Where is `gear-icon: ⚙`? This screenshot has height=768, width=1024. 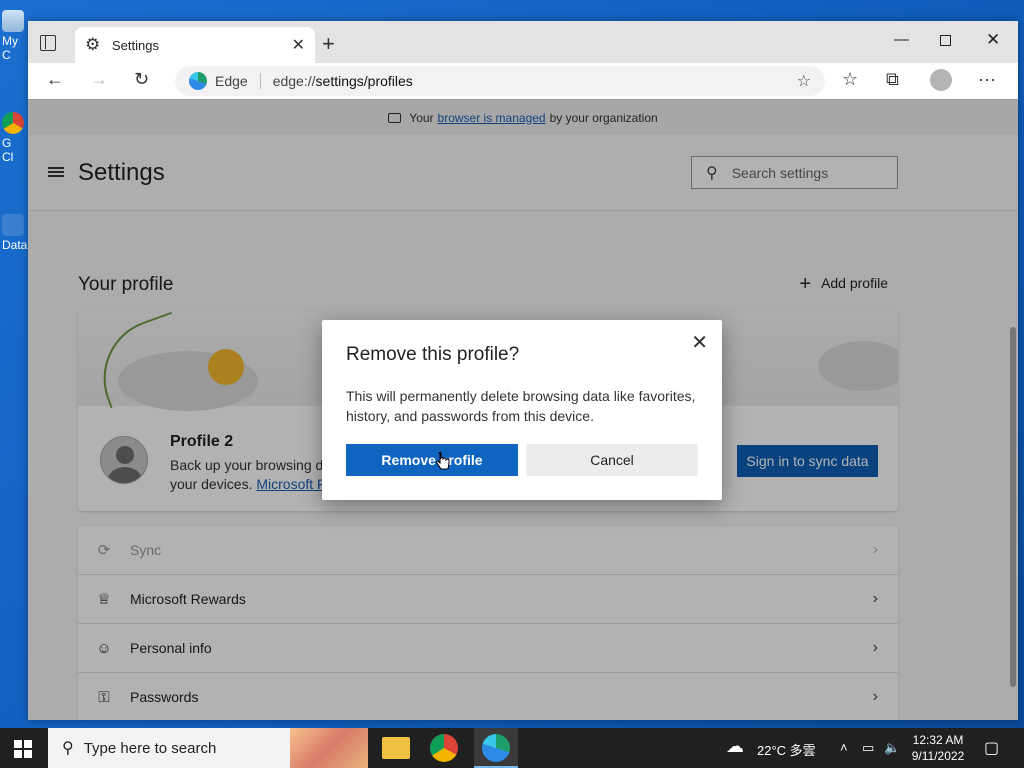 gear-icon: ⚙ is located at coordinates (93, 44).